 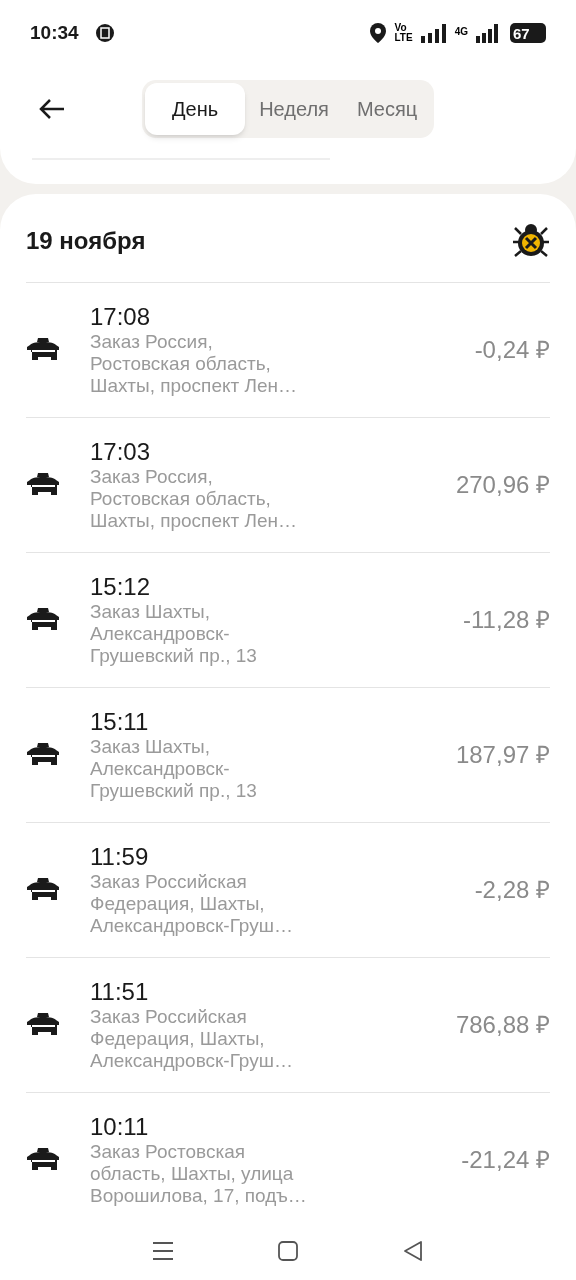 I want to click on date-heading: 19 ноября, so click(x=86, y=241).